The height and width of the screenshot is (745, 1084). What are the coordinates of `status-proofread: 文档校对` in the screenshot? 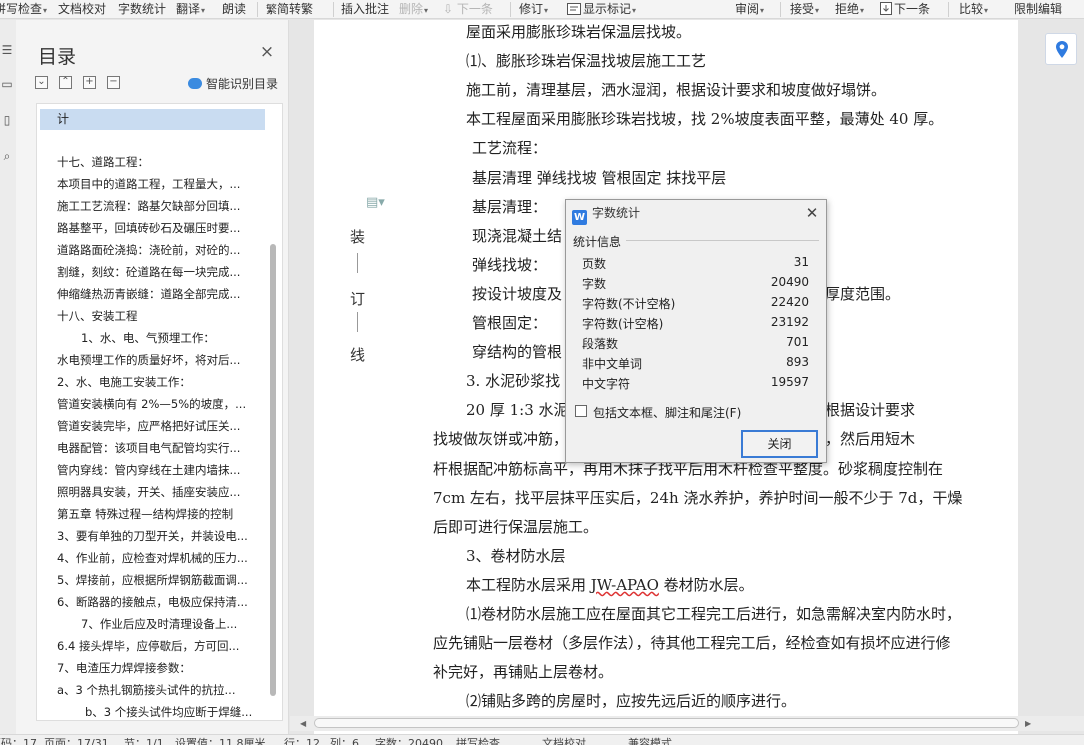 It's located at (564, 741).